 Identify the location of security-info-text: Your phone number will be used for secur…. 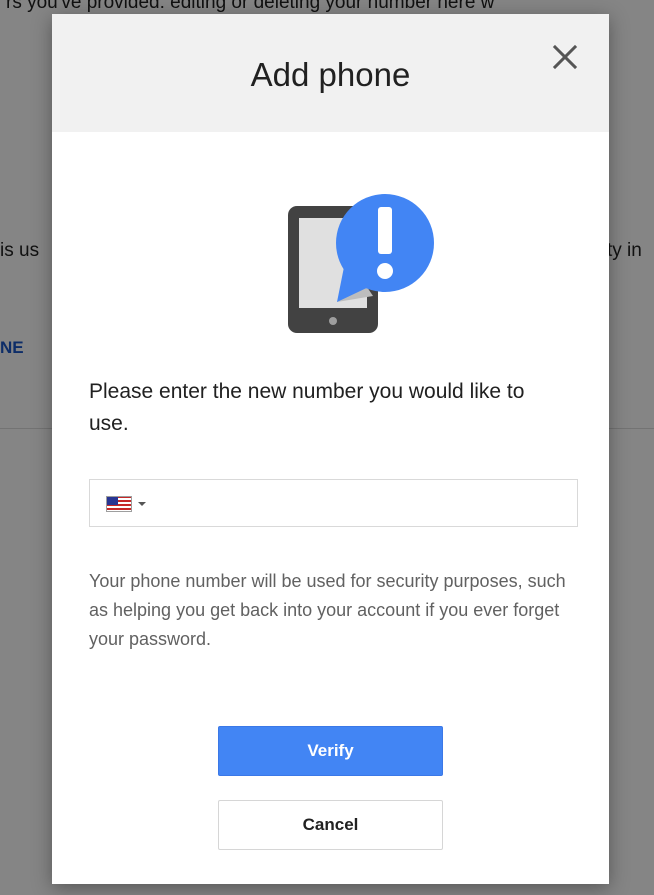
(327, 610).